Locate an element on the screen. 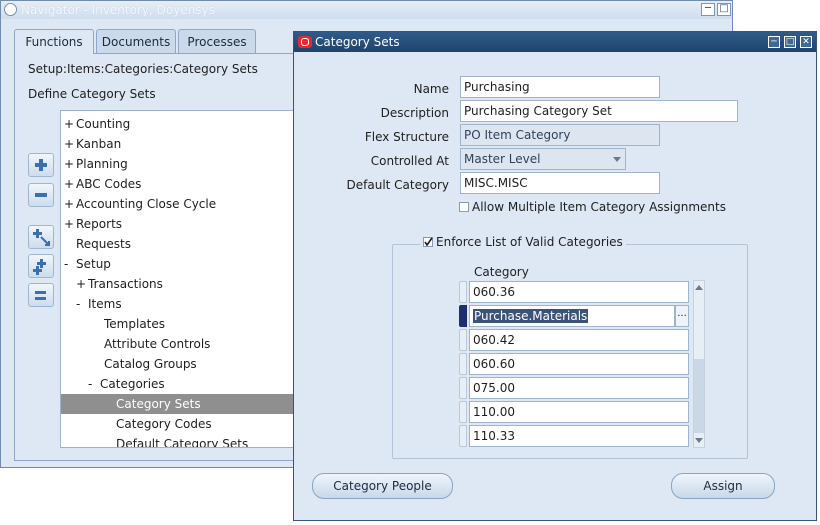 The height and width of the screenshot is (525, 820). collapse-button is located at coordinates (41, 195).